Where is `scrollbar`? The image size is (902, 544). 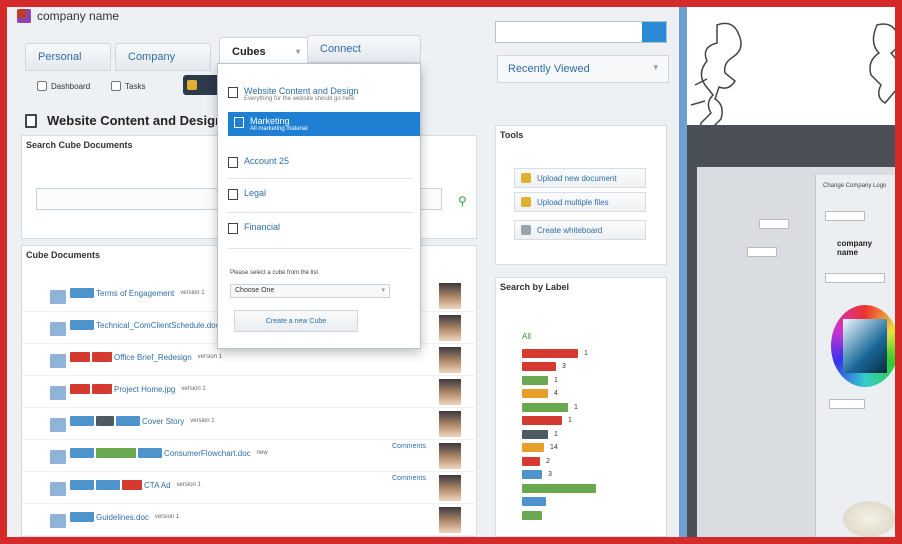
scrollbar is located at coordinates (683, 272).